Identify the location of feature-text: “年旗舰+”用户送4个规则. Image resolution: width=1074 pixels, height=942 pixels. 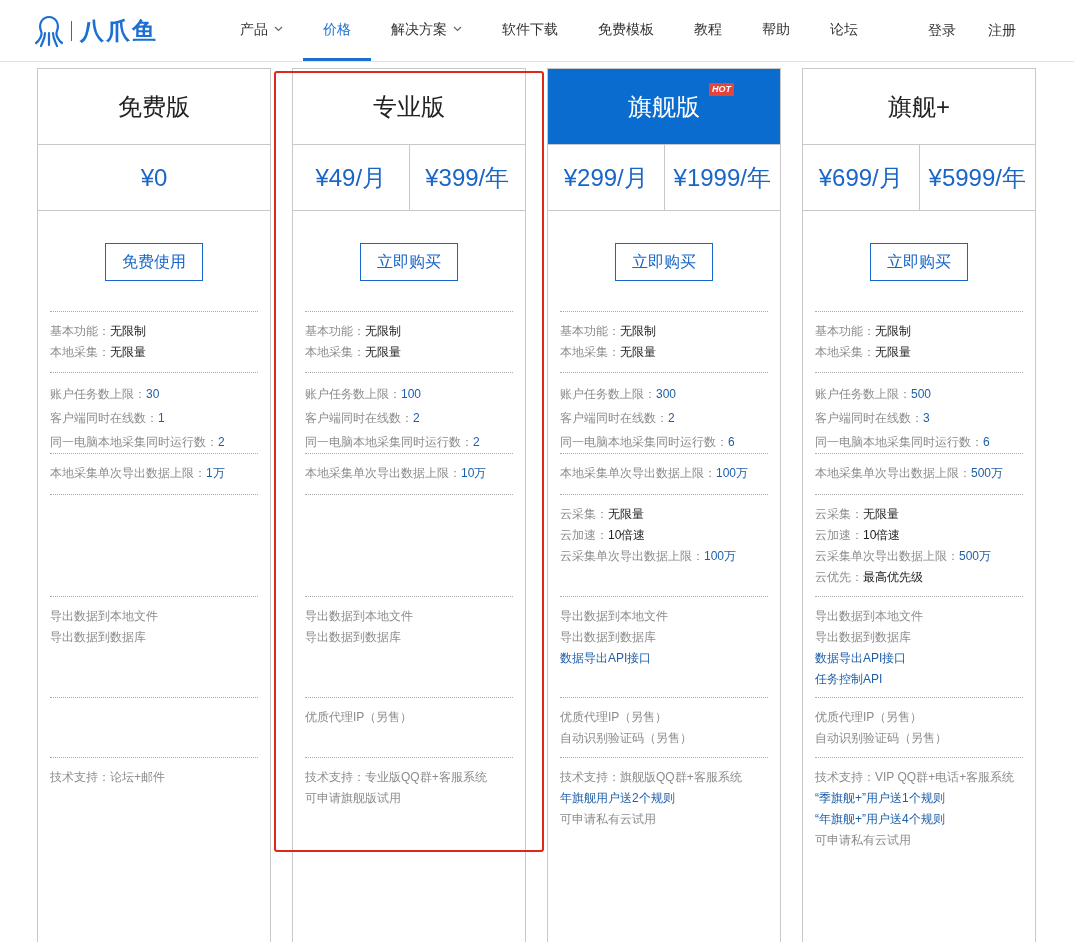
(880, 819).